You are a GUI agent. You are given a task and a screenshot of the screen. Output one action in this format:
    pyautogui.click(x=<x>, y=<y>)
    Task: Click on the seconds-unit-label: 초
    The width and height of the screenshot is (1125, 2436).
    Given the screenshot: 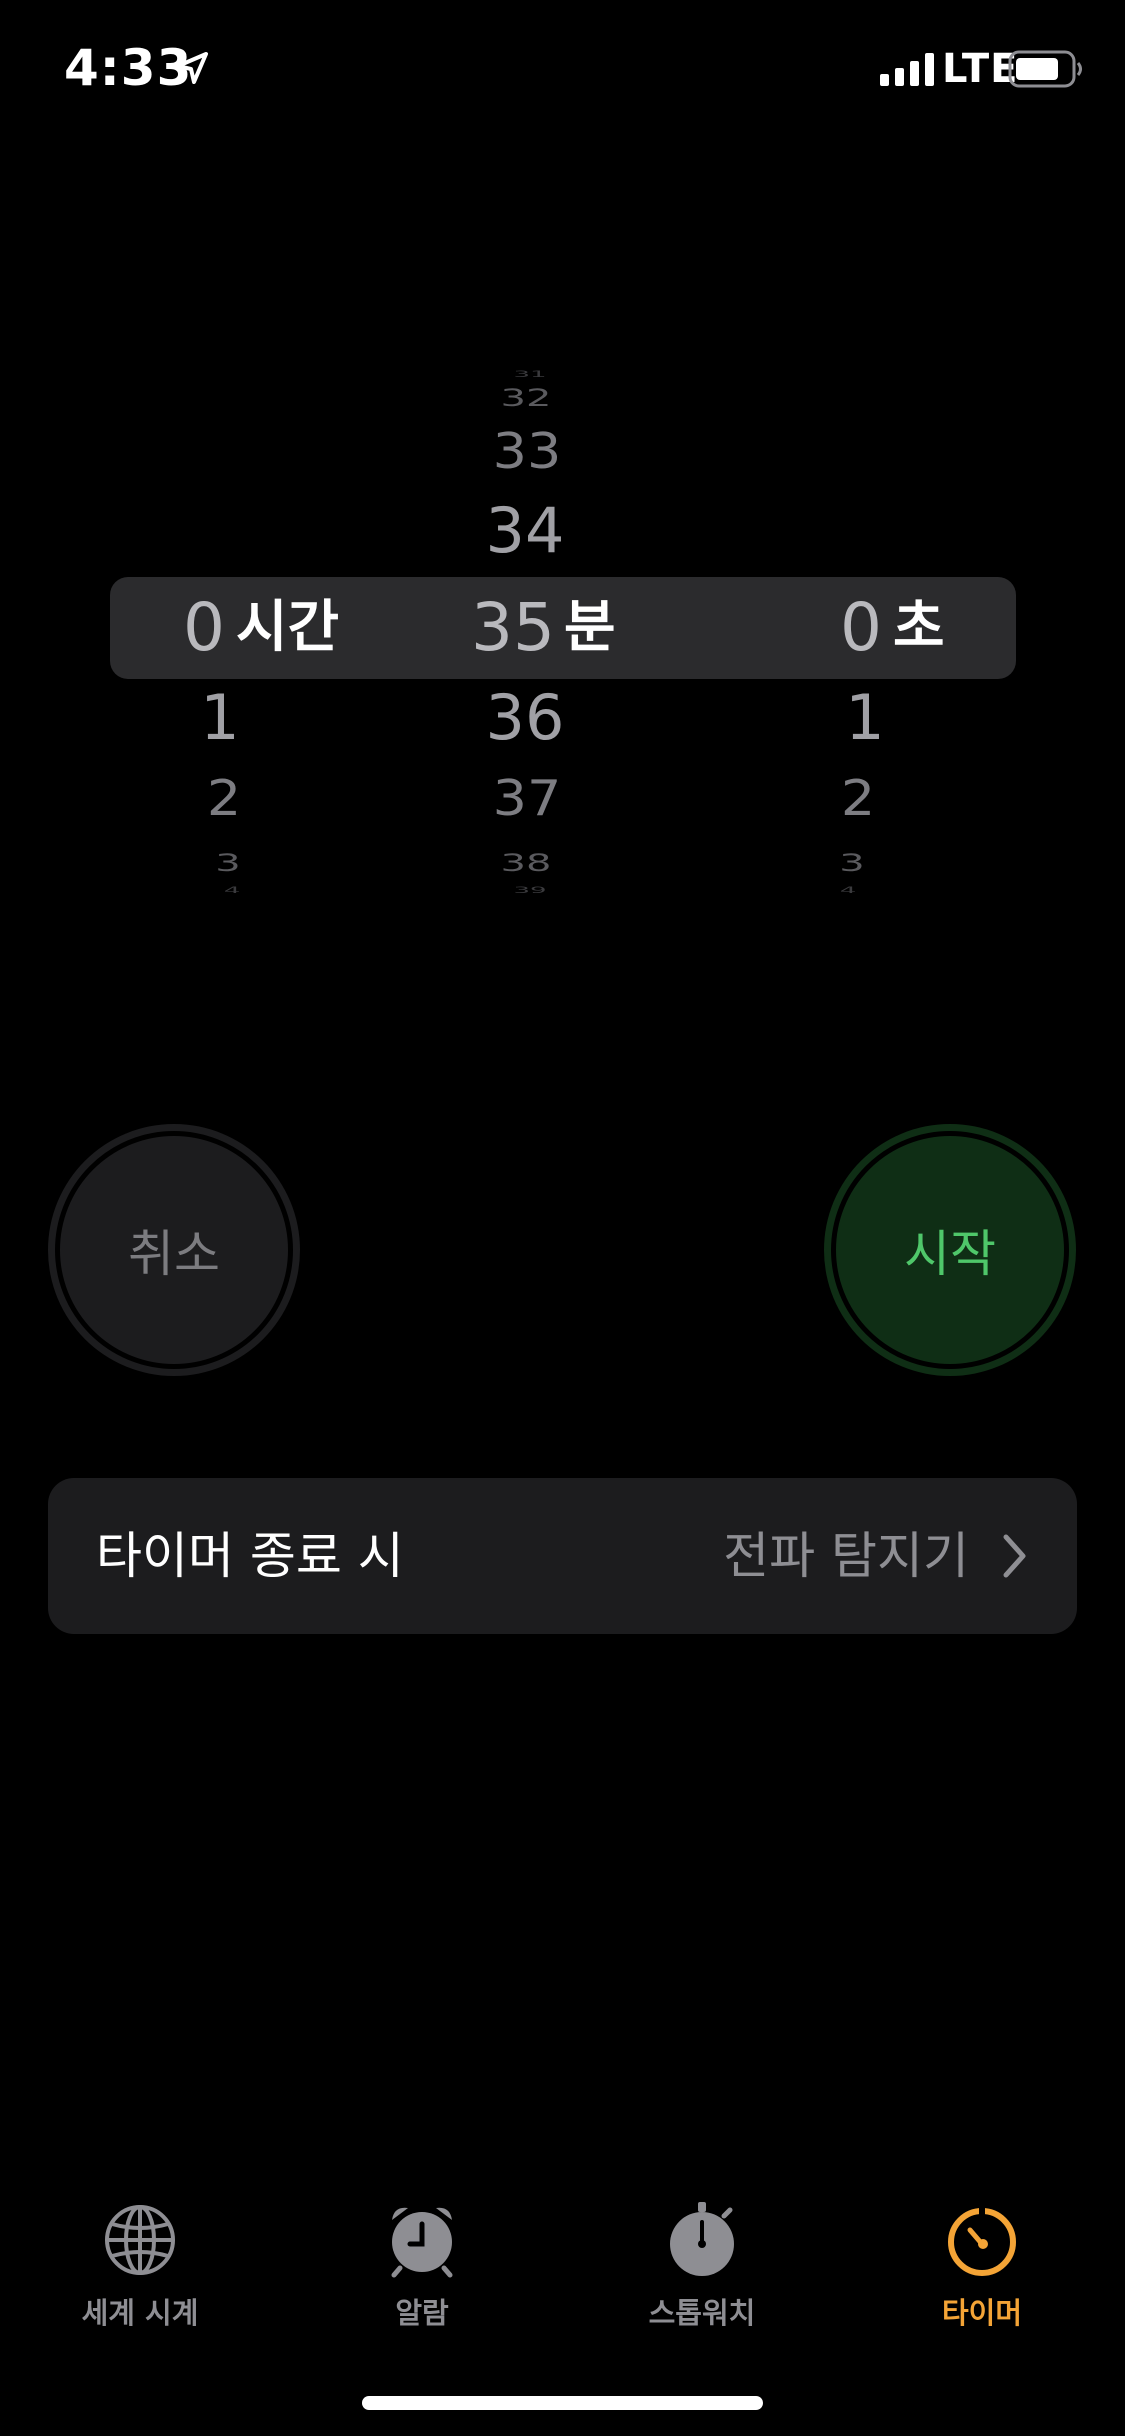 What is the action you would take?
    pyautogui.click(x=919, y=627)
    